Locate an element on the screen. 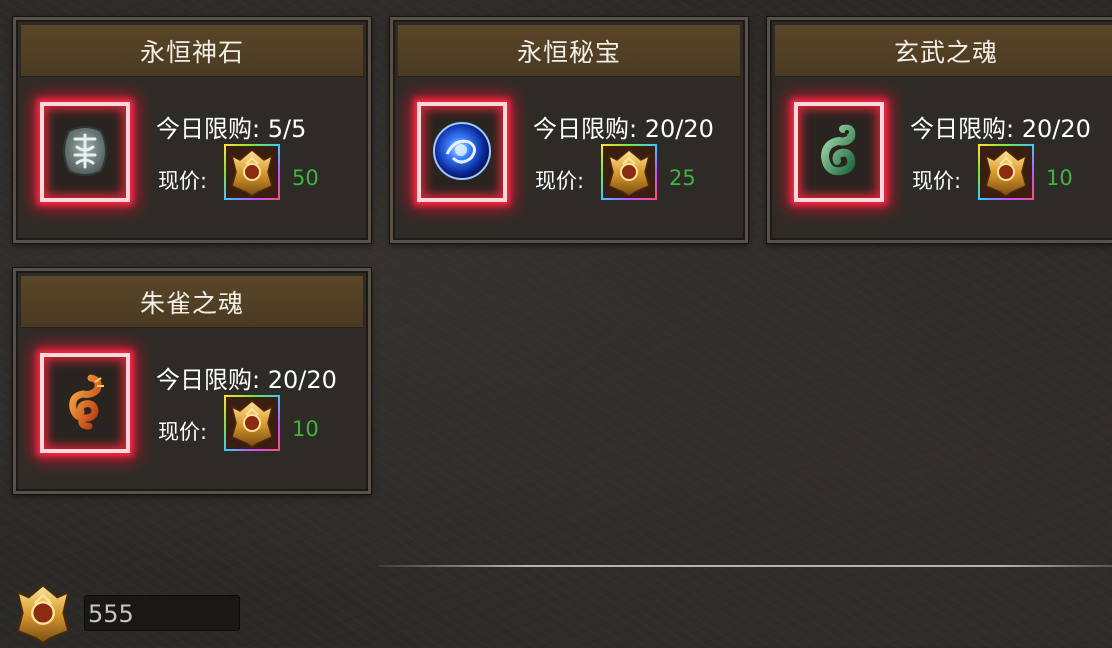 This screenshot has height=648, width=1112. divider is located at coordinates (745, 566).